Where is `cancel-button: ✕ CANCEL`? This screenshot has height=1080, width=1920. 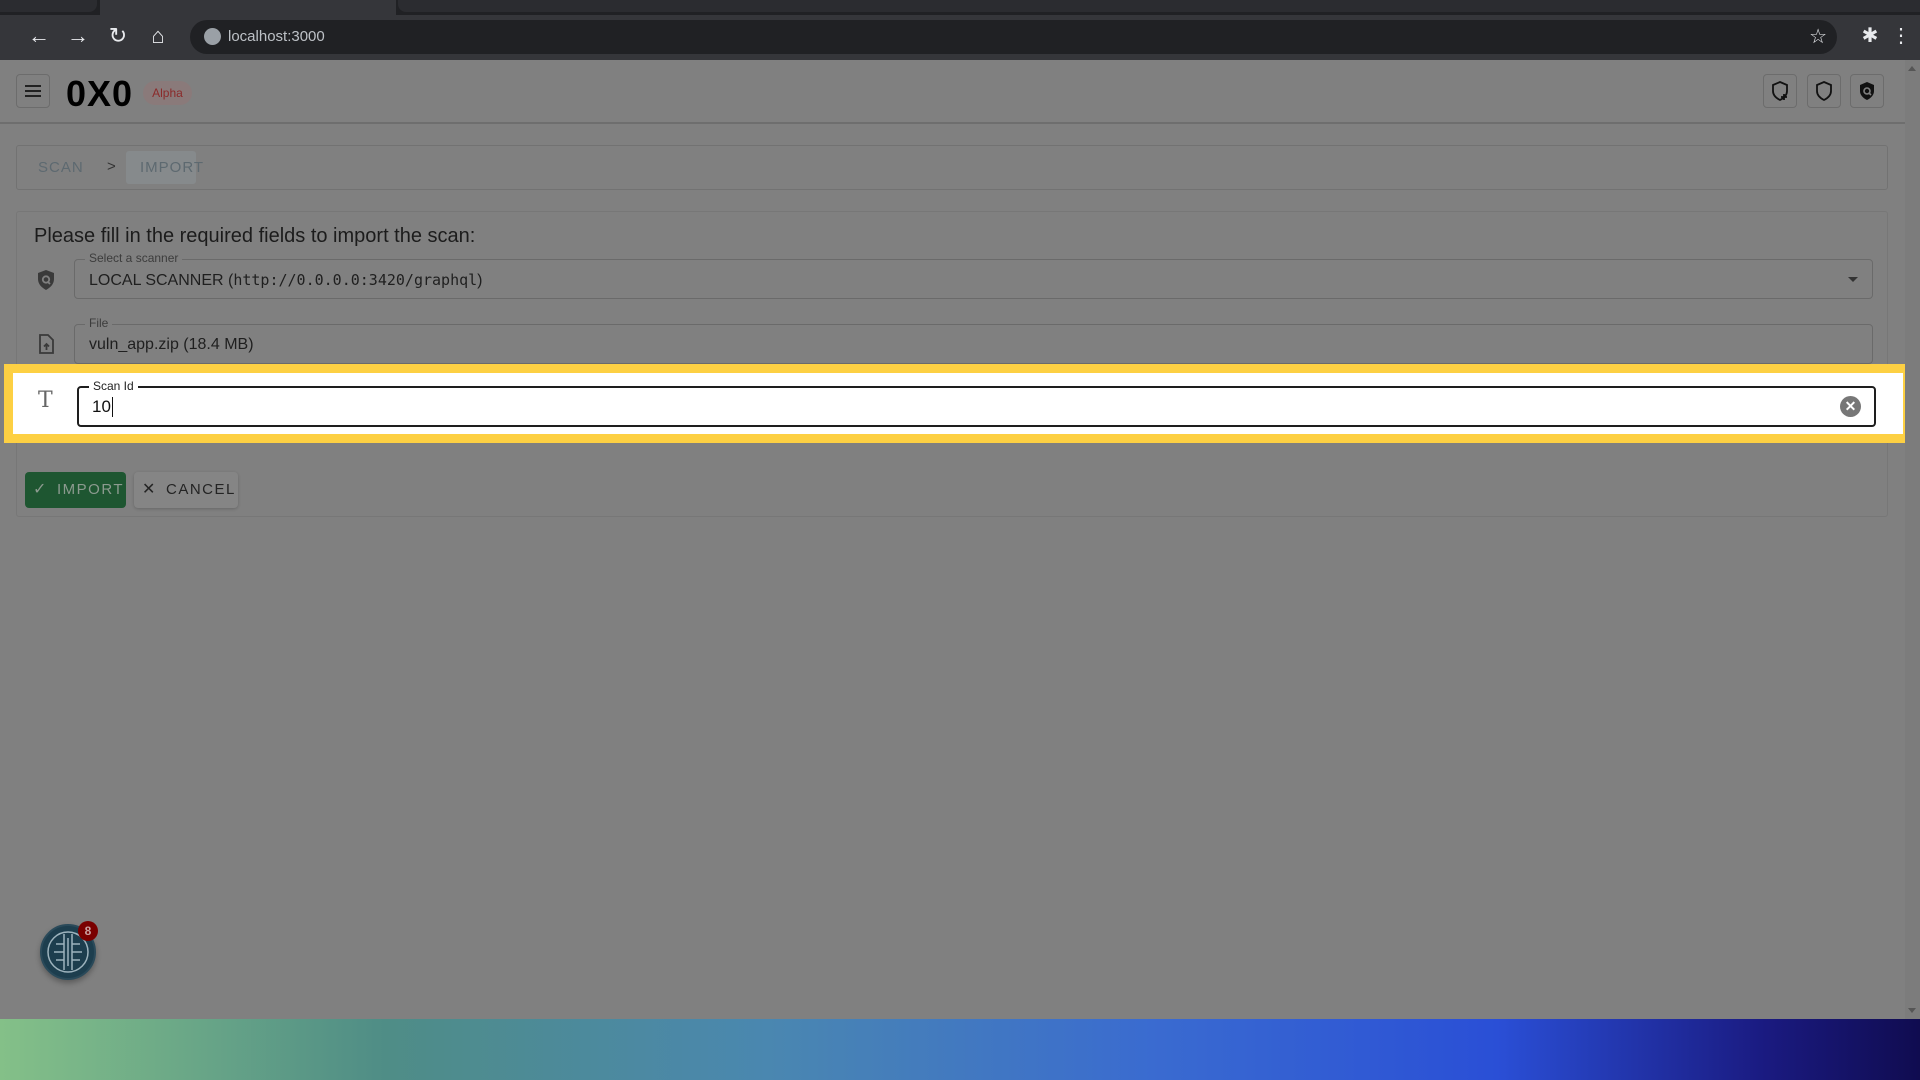
cancel-button: ✕ CANCEL is located at coordinates (186, 490).